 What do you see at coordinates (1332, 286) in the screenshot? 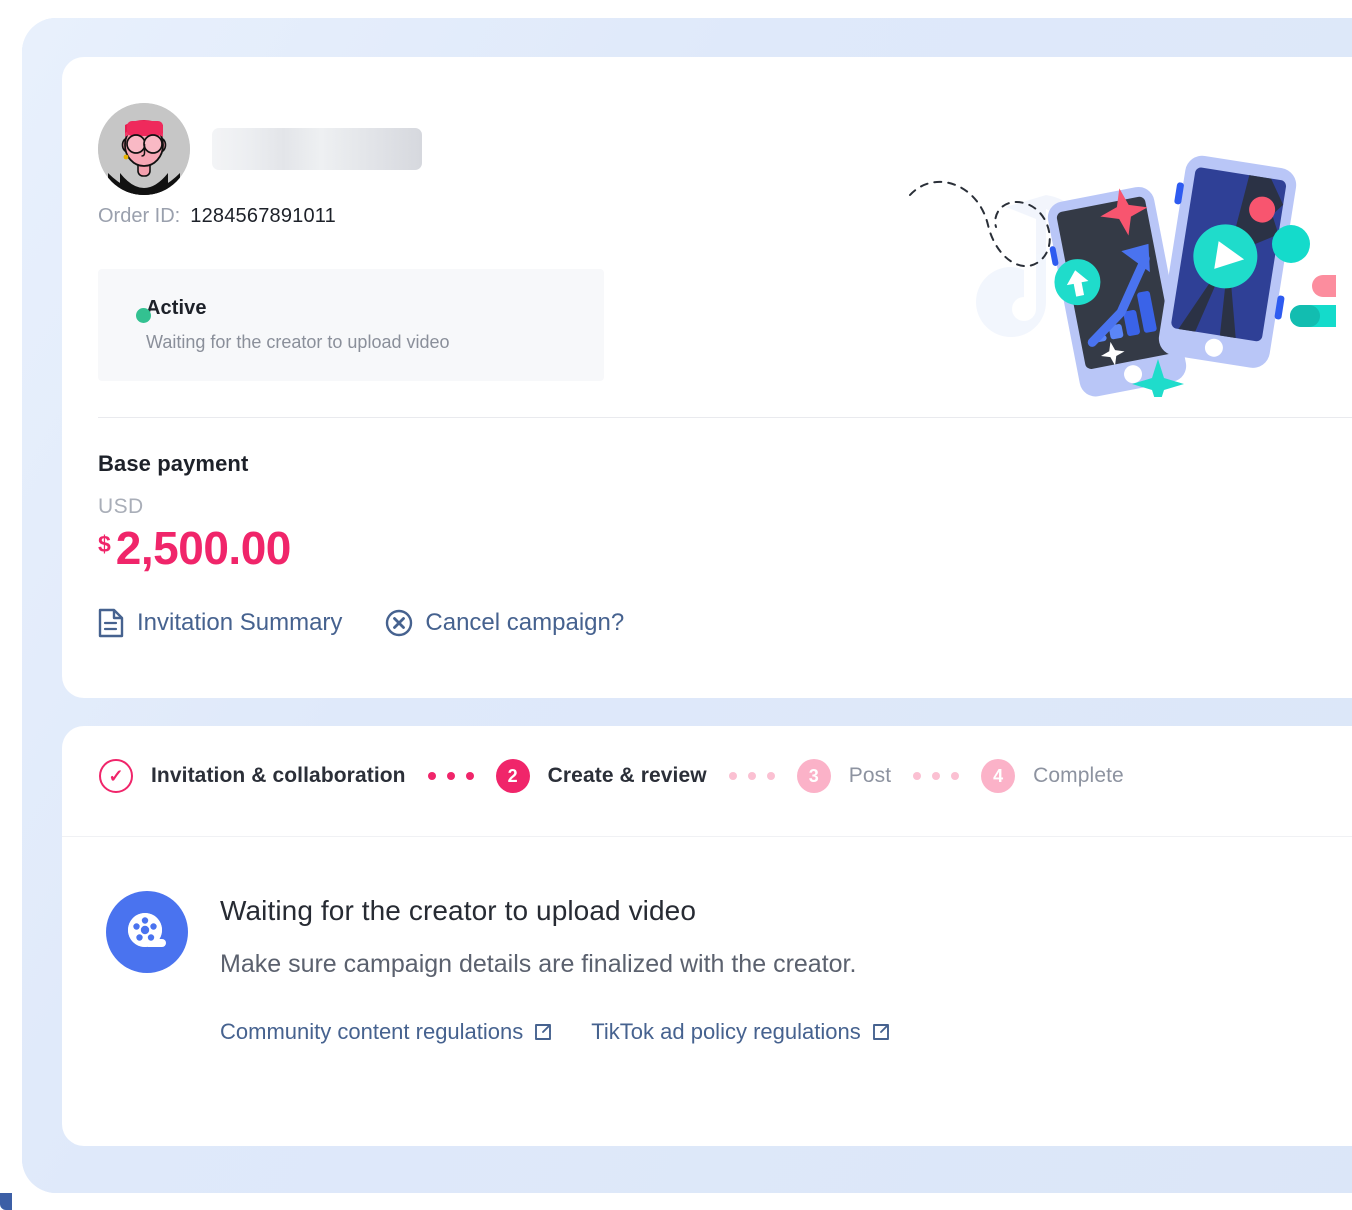
I see `decor-pink-pill` at bounding box center [1332, 286].